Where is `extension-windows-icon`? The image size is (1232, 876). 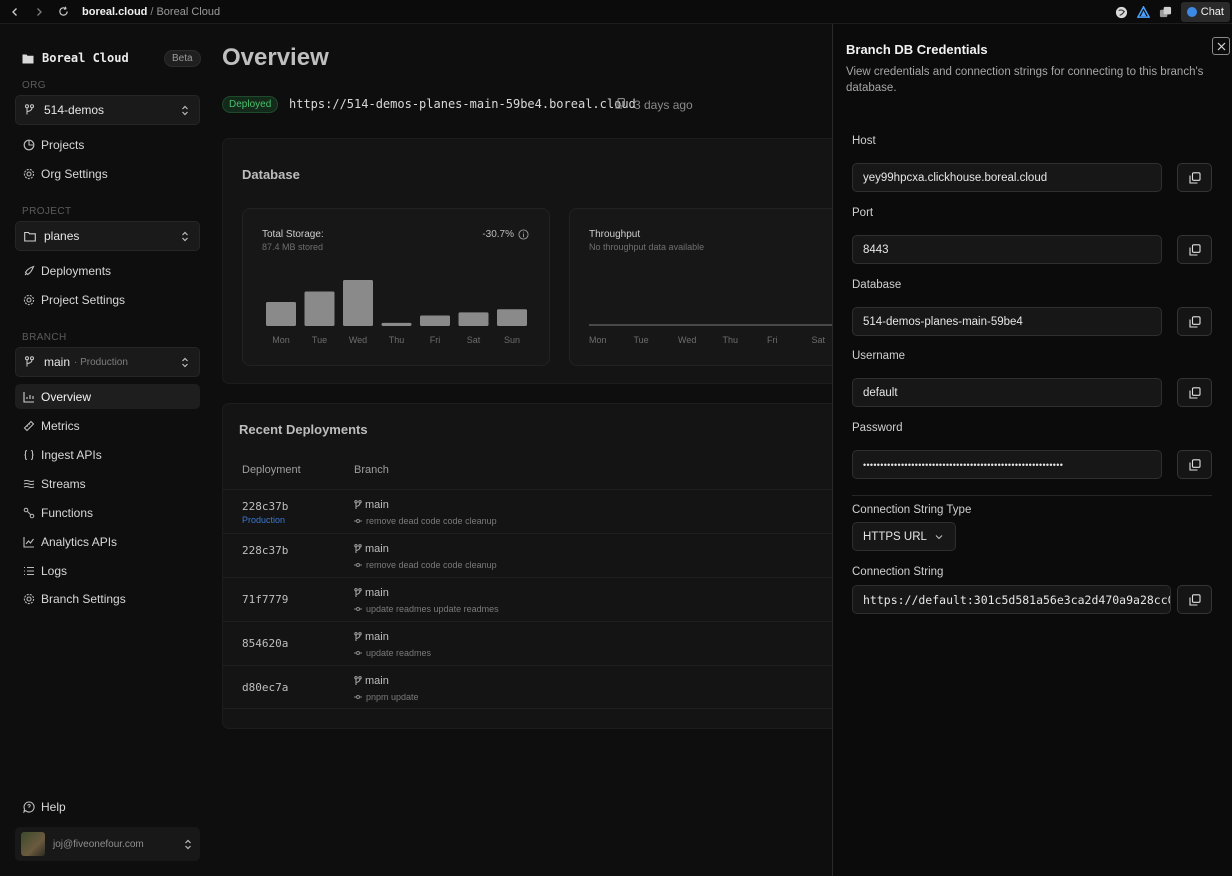 extension-windows-icon is located at coordinates (1166, 12).